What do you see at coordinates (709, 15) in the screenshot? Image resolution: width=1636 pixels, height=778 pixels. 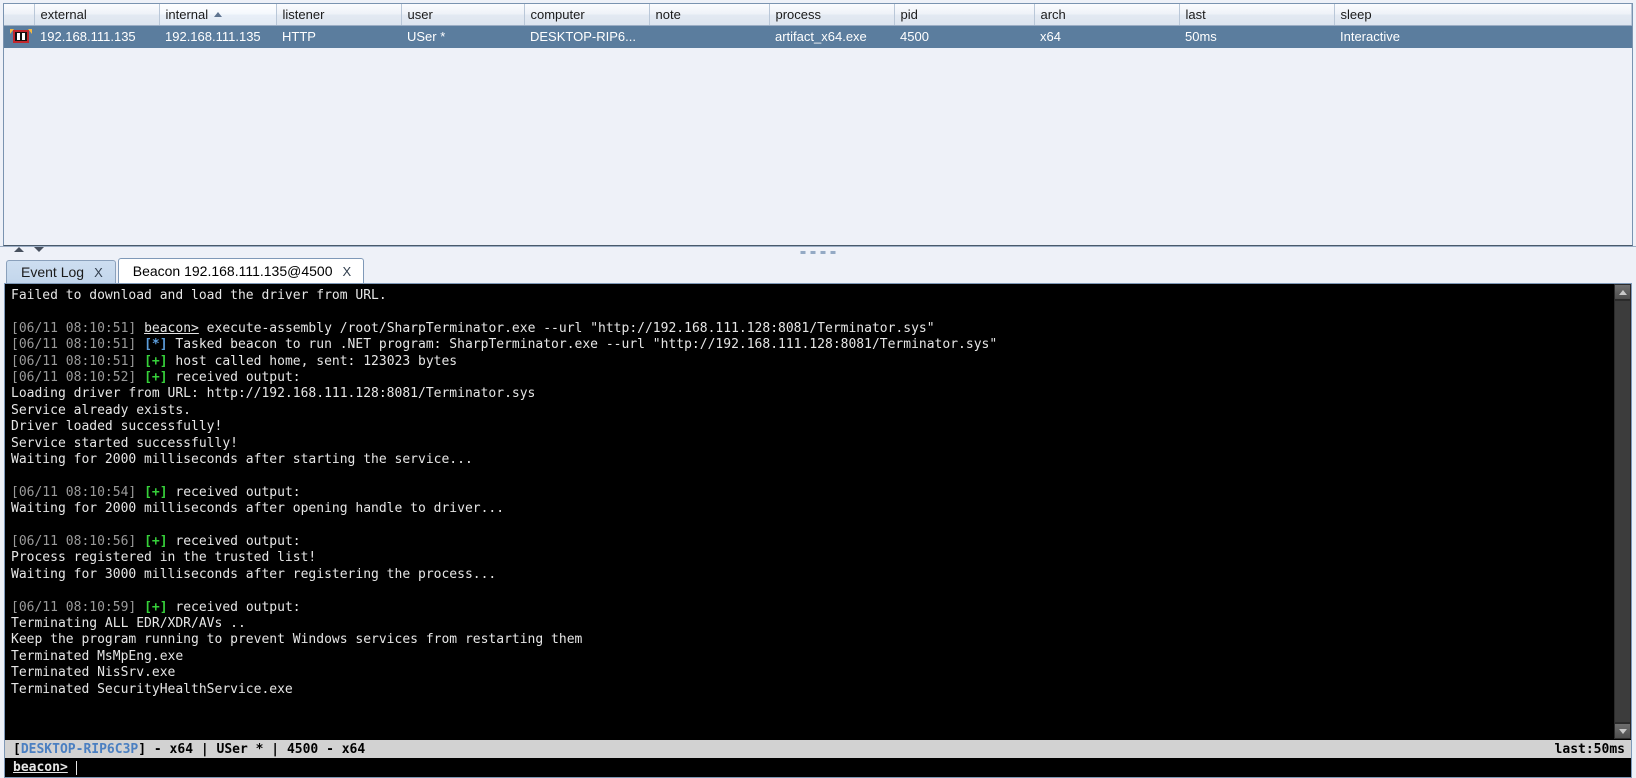 I see `column-header-note: note` at bounding box center [709, 15].